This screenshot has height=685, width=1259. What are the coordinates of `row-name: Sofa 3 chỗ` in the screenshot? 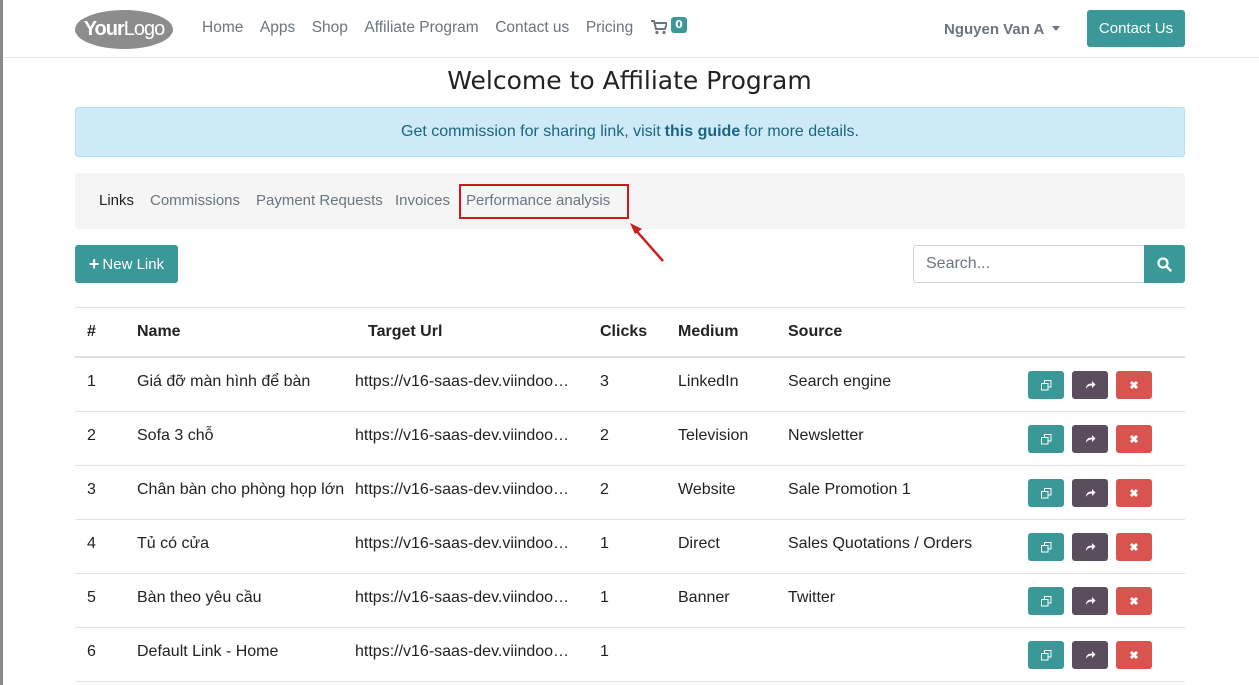 It's located at (175, 435).